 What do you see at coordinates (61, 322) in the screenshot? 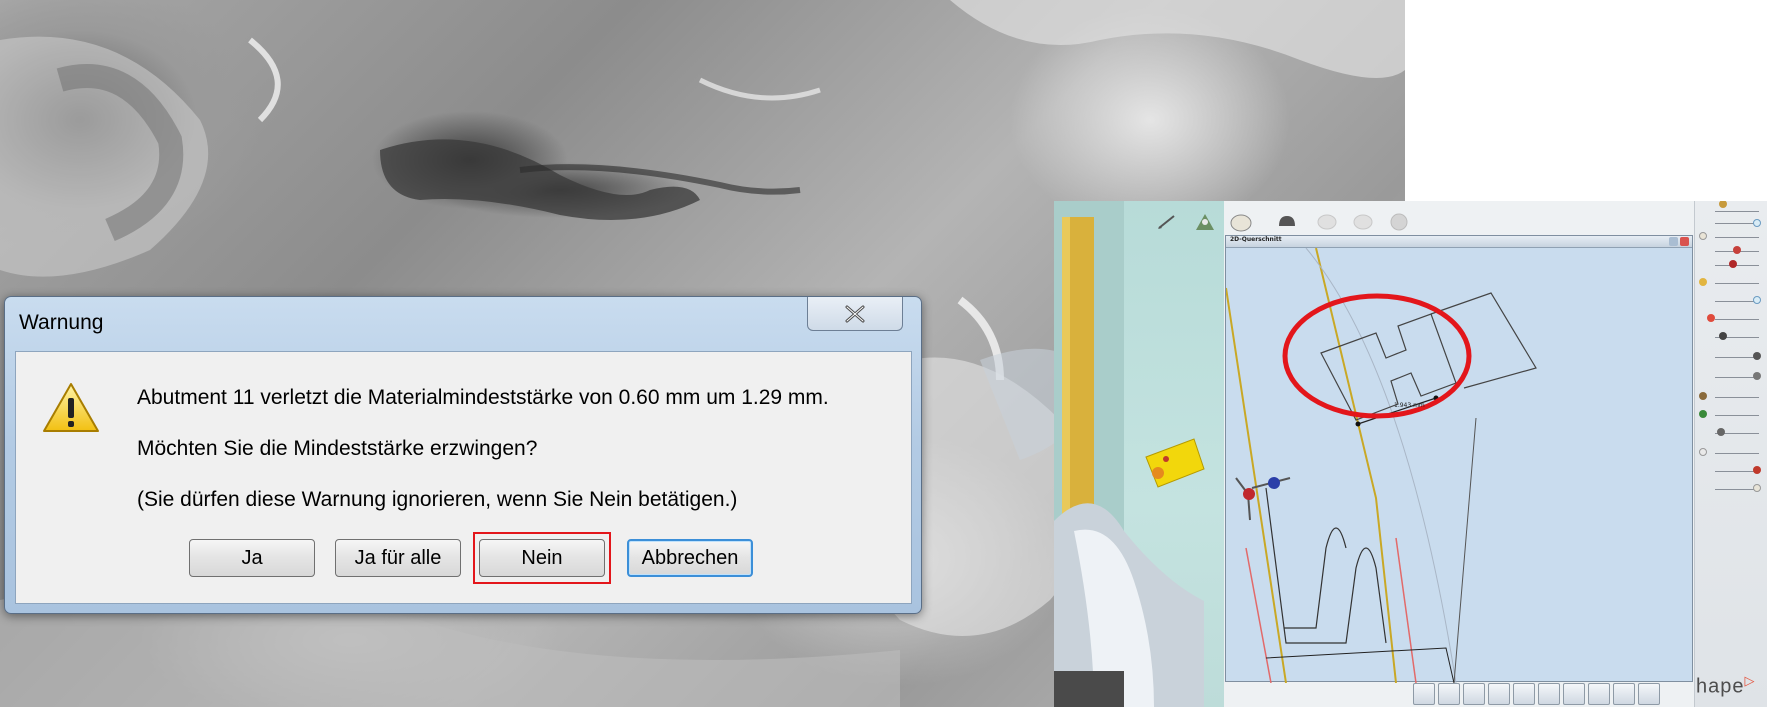
I see `dialog-title: Warnung` at bounding box center [61, 322].